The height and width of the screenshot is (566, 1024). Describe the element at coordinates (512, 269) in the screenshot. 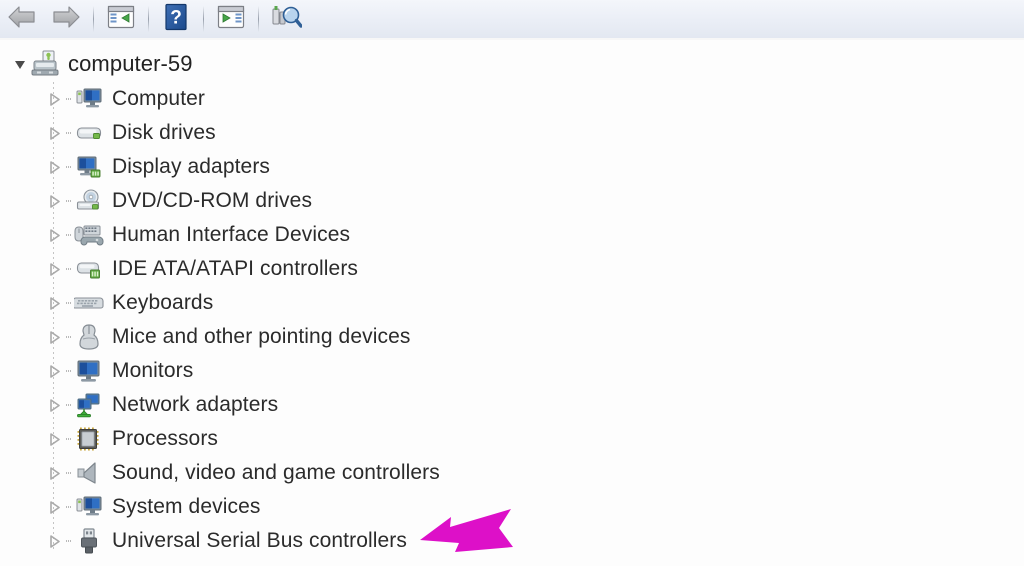

I see `tree-item-ide-ata-atapi-controllers: IDE ATA/ATAPI controllers` at that location.